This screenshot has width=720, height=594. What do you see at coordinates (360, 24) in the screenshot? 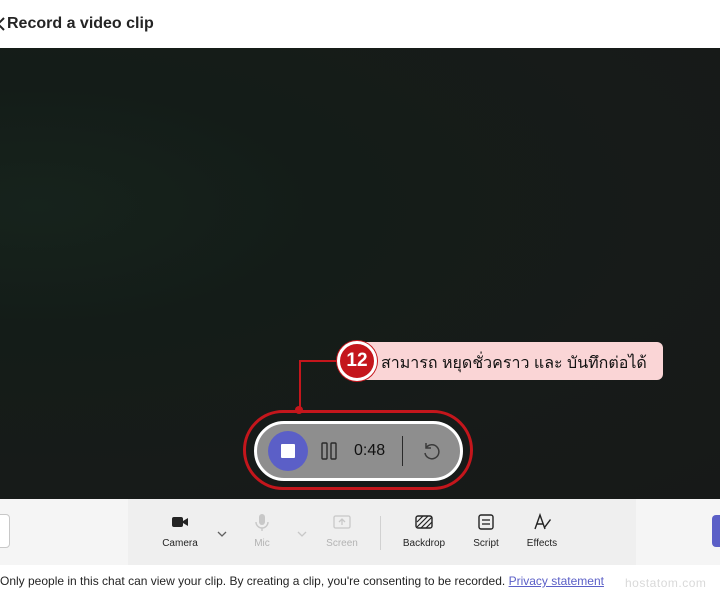
I see `dialog-header: Record a video clip` at bounding box center [360, 24].